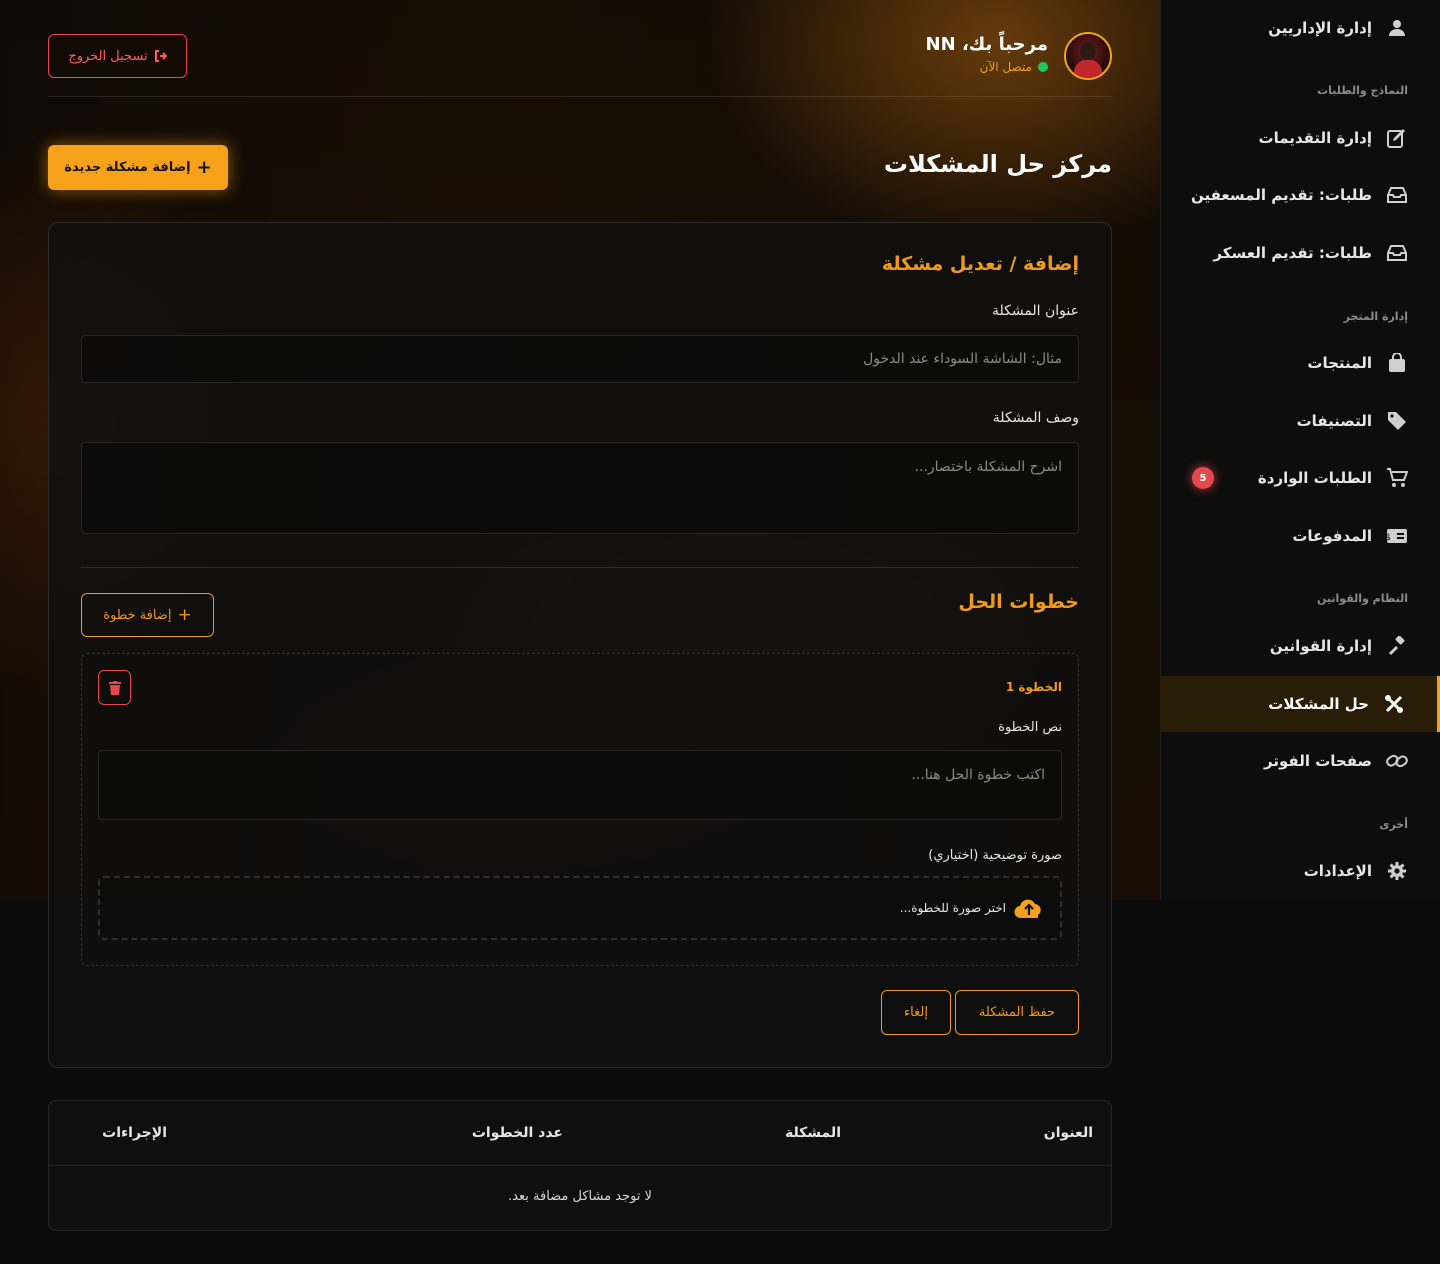  I want to click on delete-step-button, so click(114, 687).